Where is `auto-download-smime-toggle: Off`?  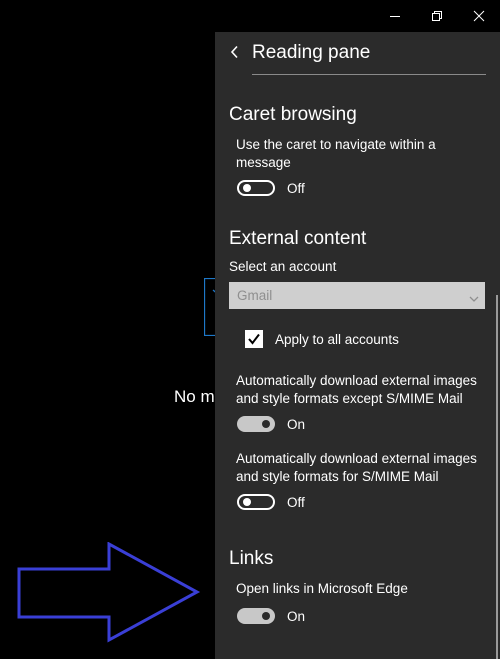 auto-download-smime-toggle: Off is located at coordinates (271, 502).